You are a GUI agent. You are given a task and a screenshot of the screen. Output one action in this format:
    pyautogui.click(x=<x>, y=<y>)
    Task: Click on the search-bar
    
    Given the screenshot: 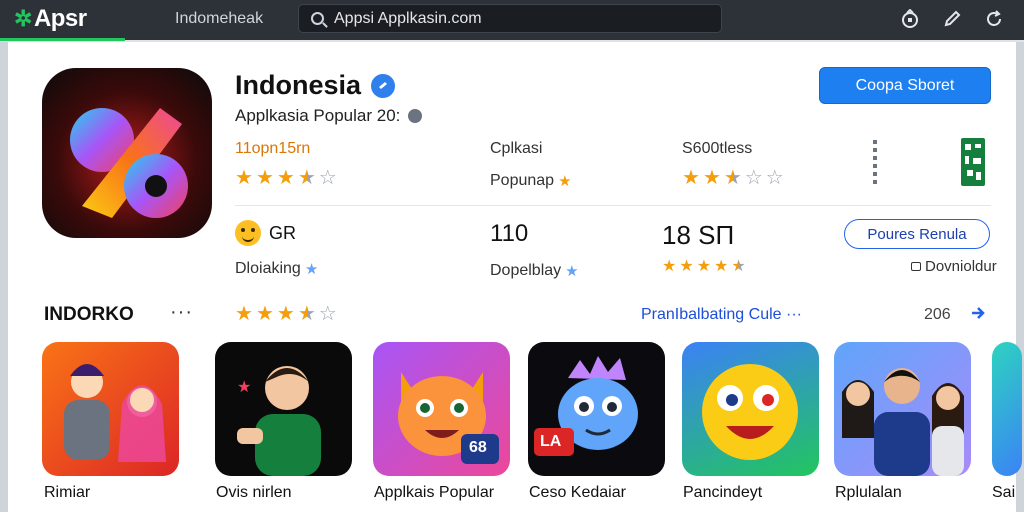 What is the action you would take?
    pyautogui.click(x=510, y=18)
    